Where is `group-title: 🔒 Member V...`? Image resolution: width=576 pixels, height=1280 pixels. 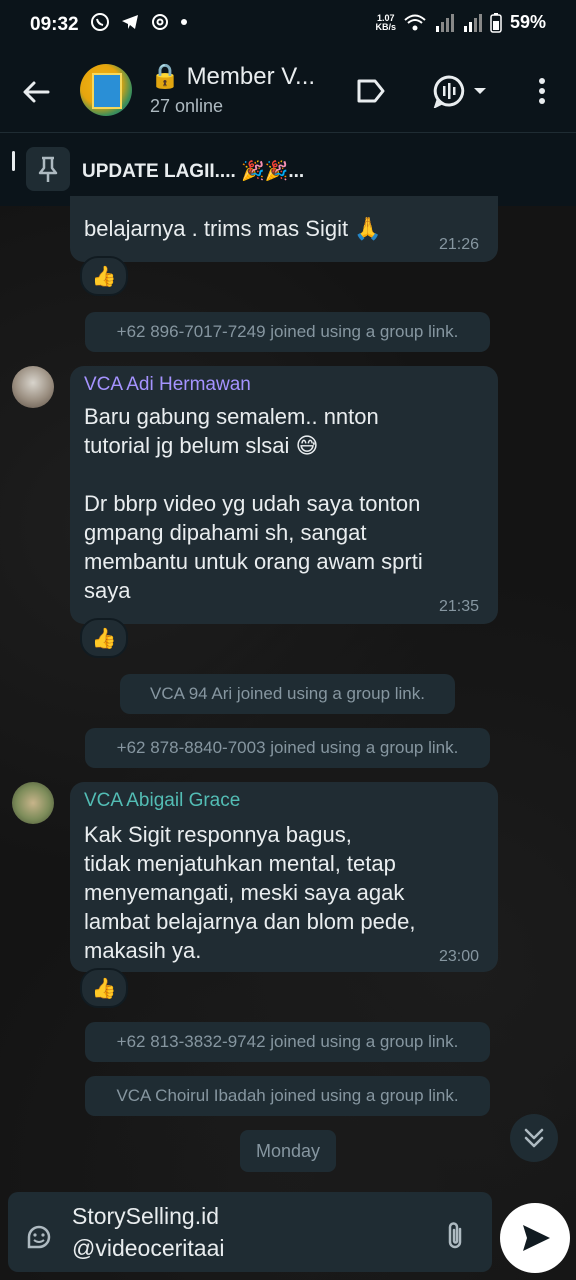
group-title: 🔒 Member V... is located at coordinates (232, 76).